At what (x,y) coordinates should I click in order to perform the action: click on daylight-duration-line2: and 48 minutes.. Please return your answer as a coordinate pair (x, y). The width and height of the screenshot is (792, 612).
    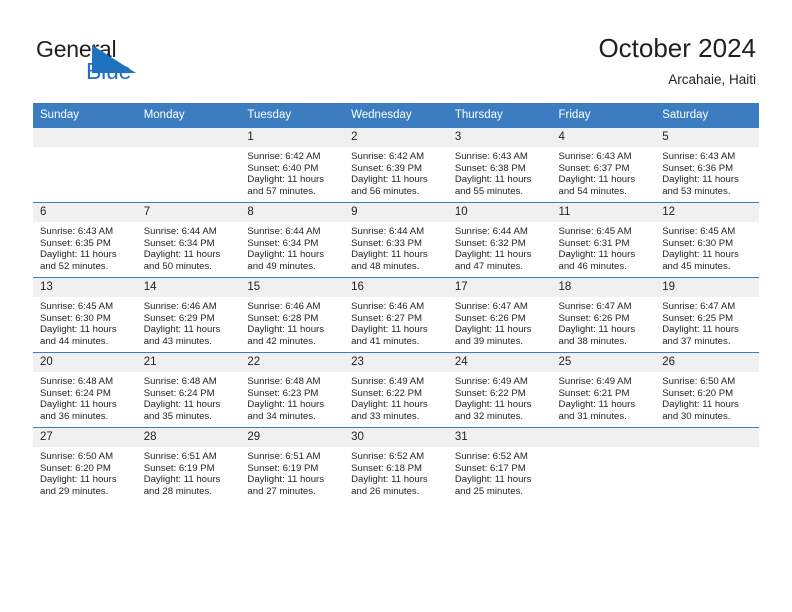
    Looking at the image, I should click on (385, 266).